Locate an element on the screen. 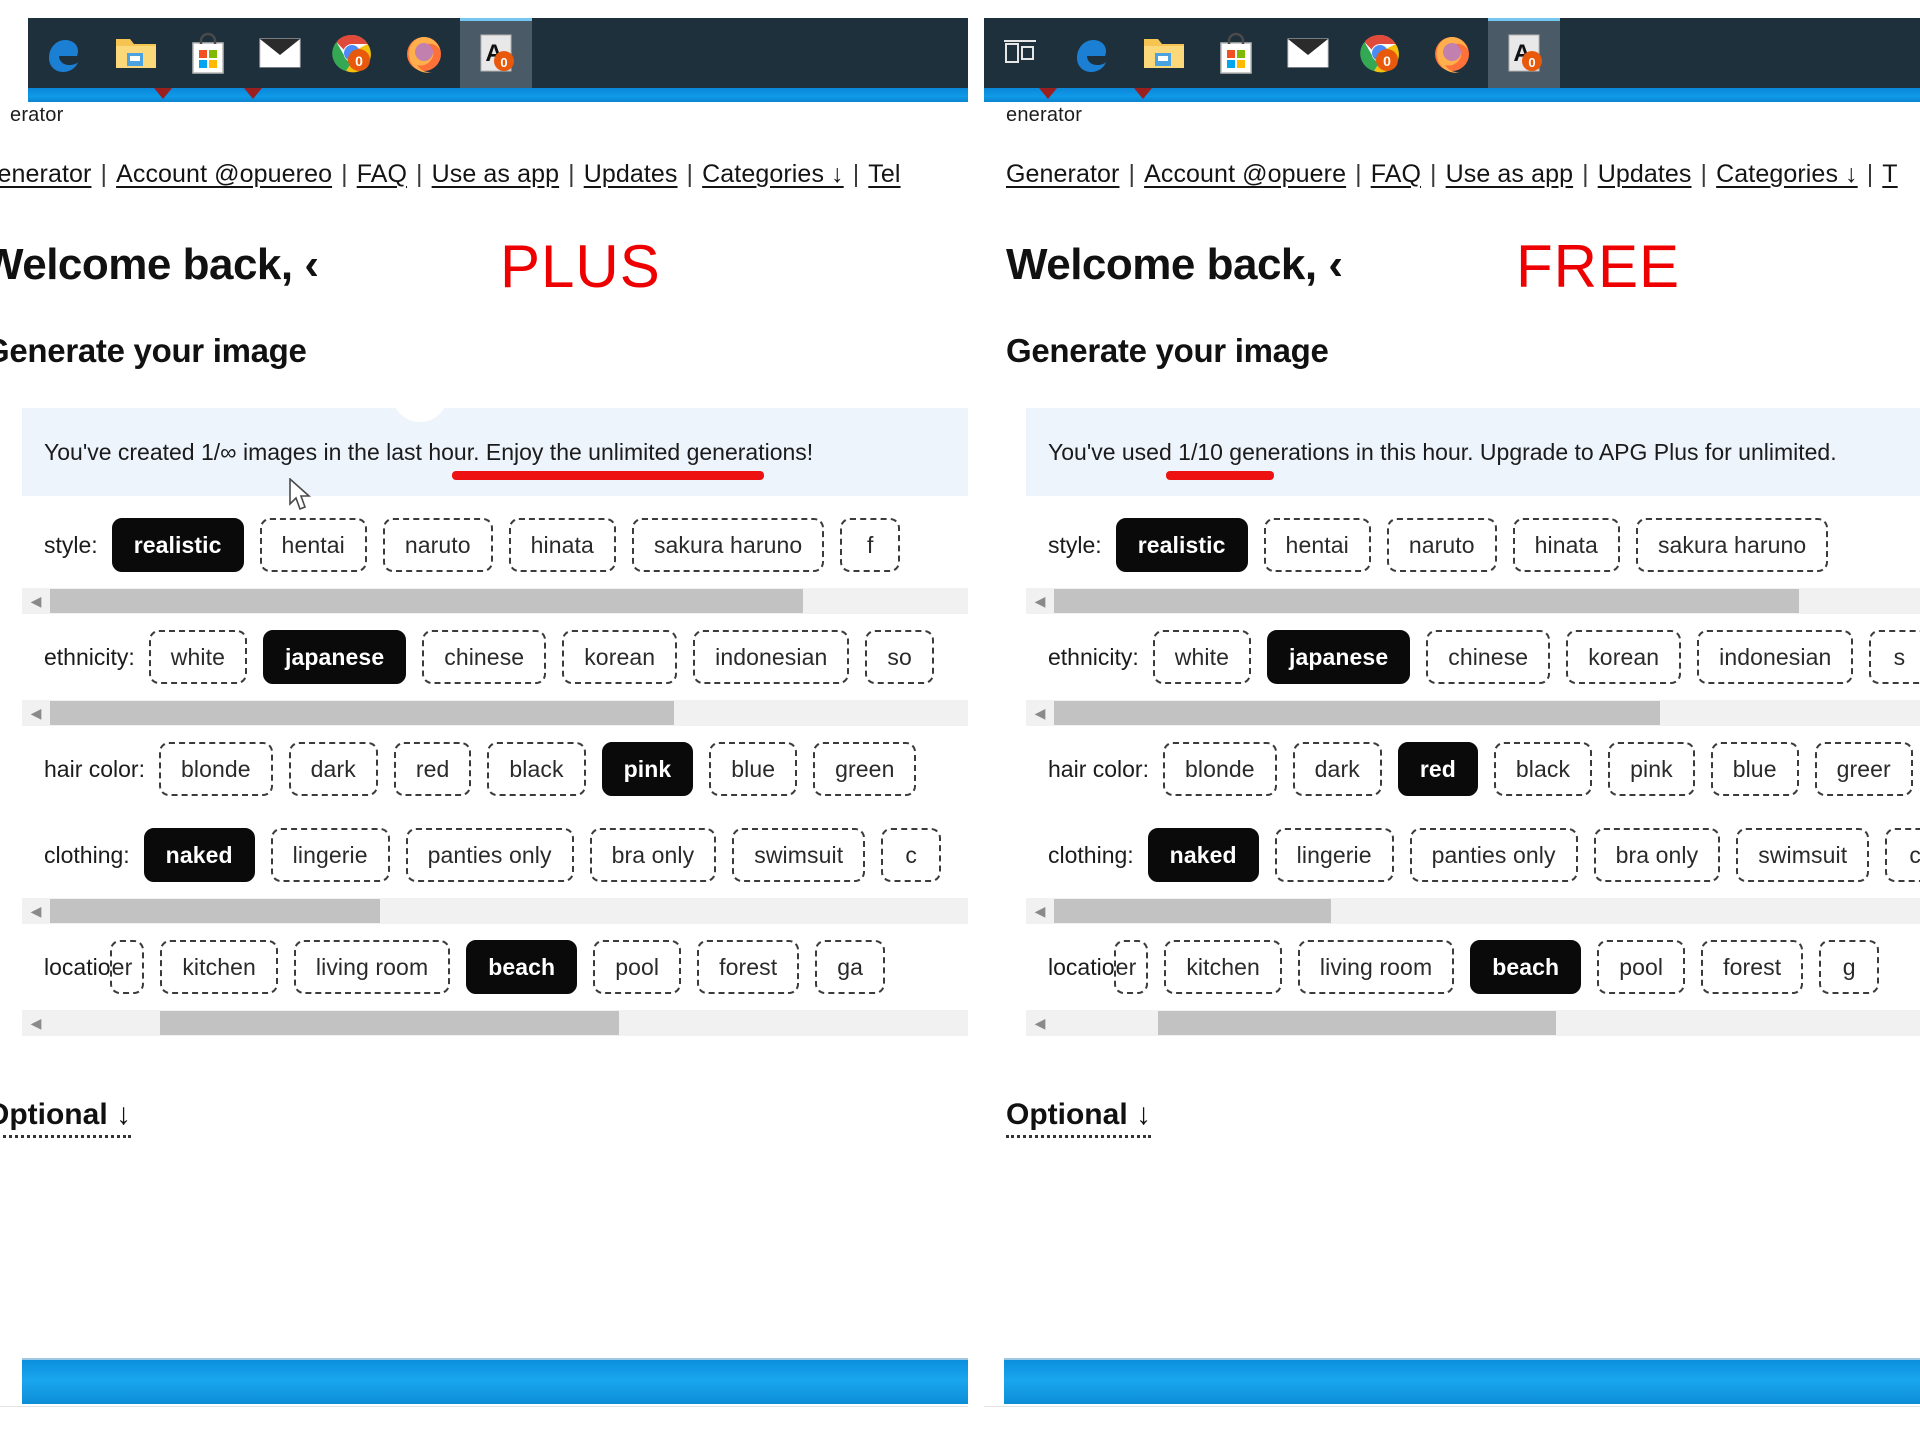  scrollbar-location: ◀ is located at coordinates (1473, 1023).